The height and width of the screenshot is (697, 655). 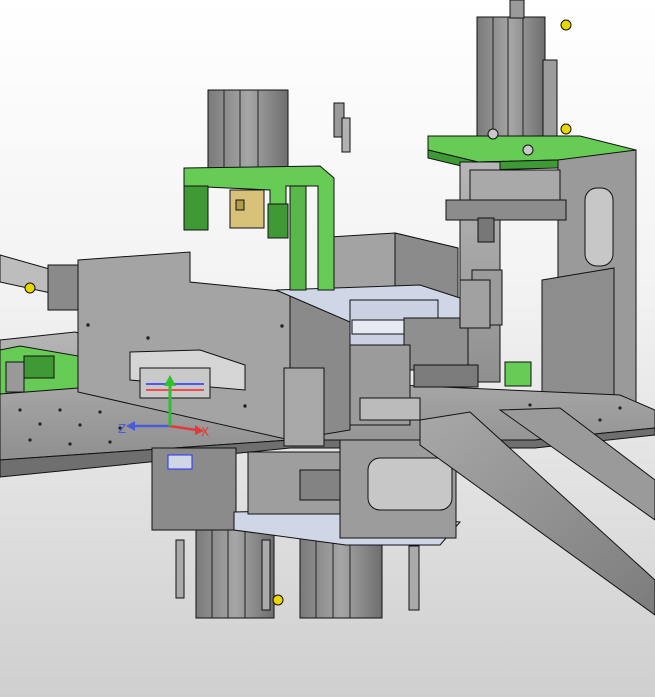 What do you see at coordinates (342, 127) in the screenshot?
I see `floating-small-part` at bounding box center [342, 127].